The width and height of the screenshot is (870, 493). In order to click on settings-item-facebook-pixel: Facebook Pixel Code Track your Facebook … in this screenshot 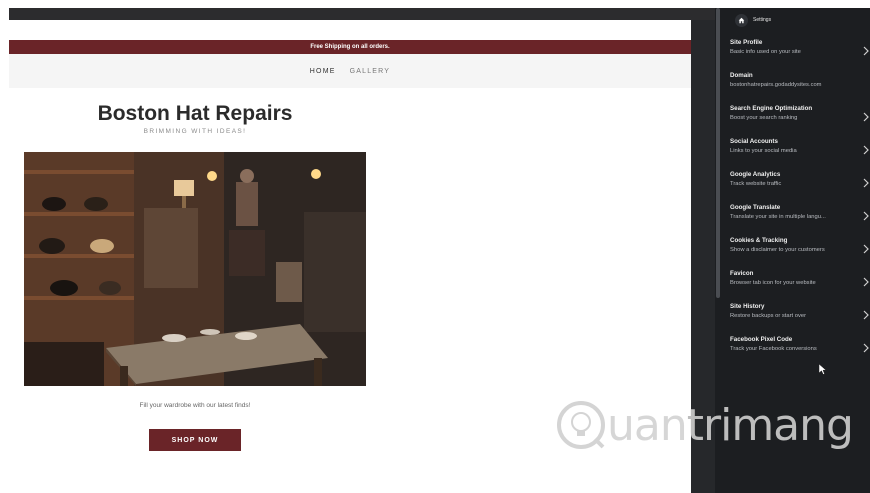, I will do `click(800, 350)`.